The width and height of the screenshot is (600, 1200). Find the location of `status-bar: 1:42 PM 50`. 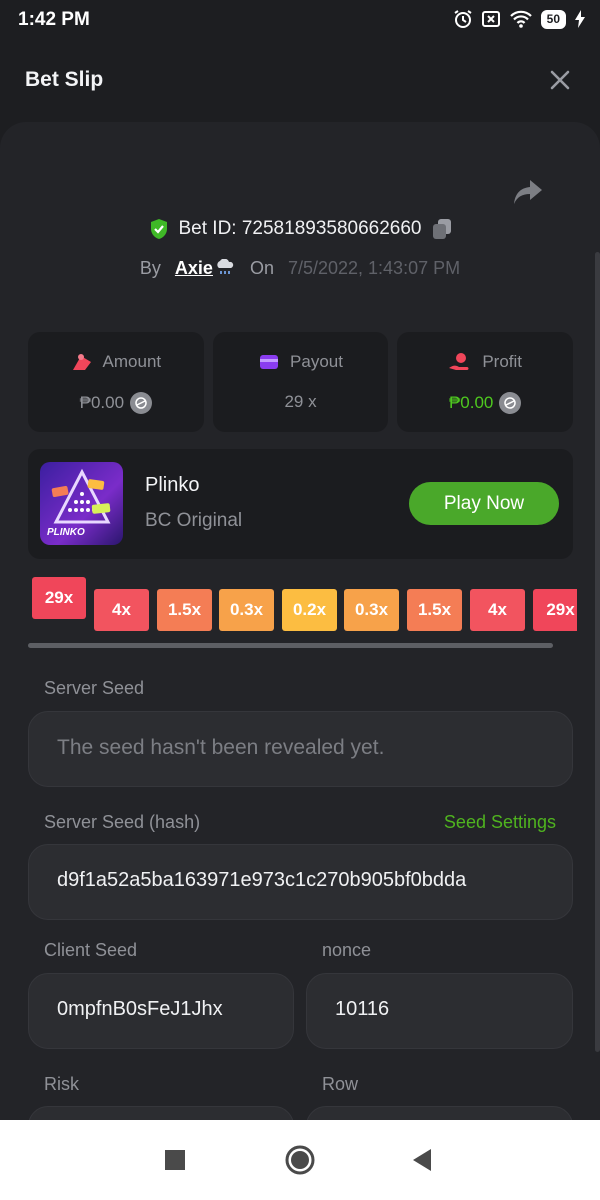

status-bar: 1:42 PM 50 is located at coordinates (300, 20).